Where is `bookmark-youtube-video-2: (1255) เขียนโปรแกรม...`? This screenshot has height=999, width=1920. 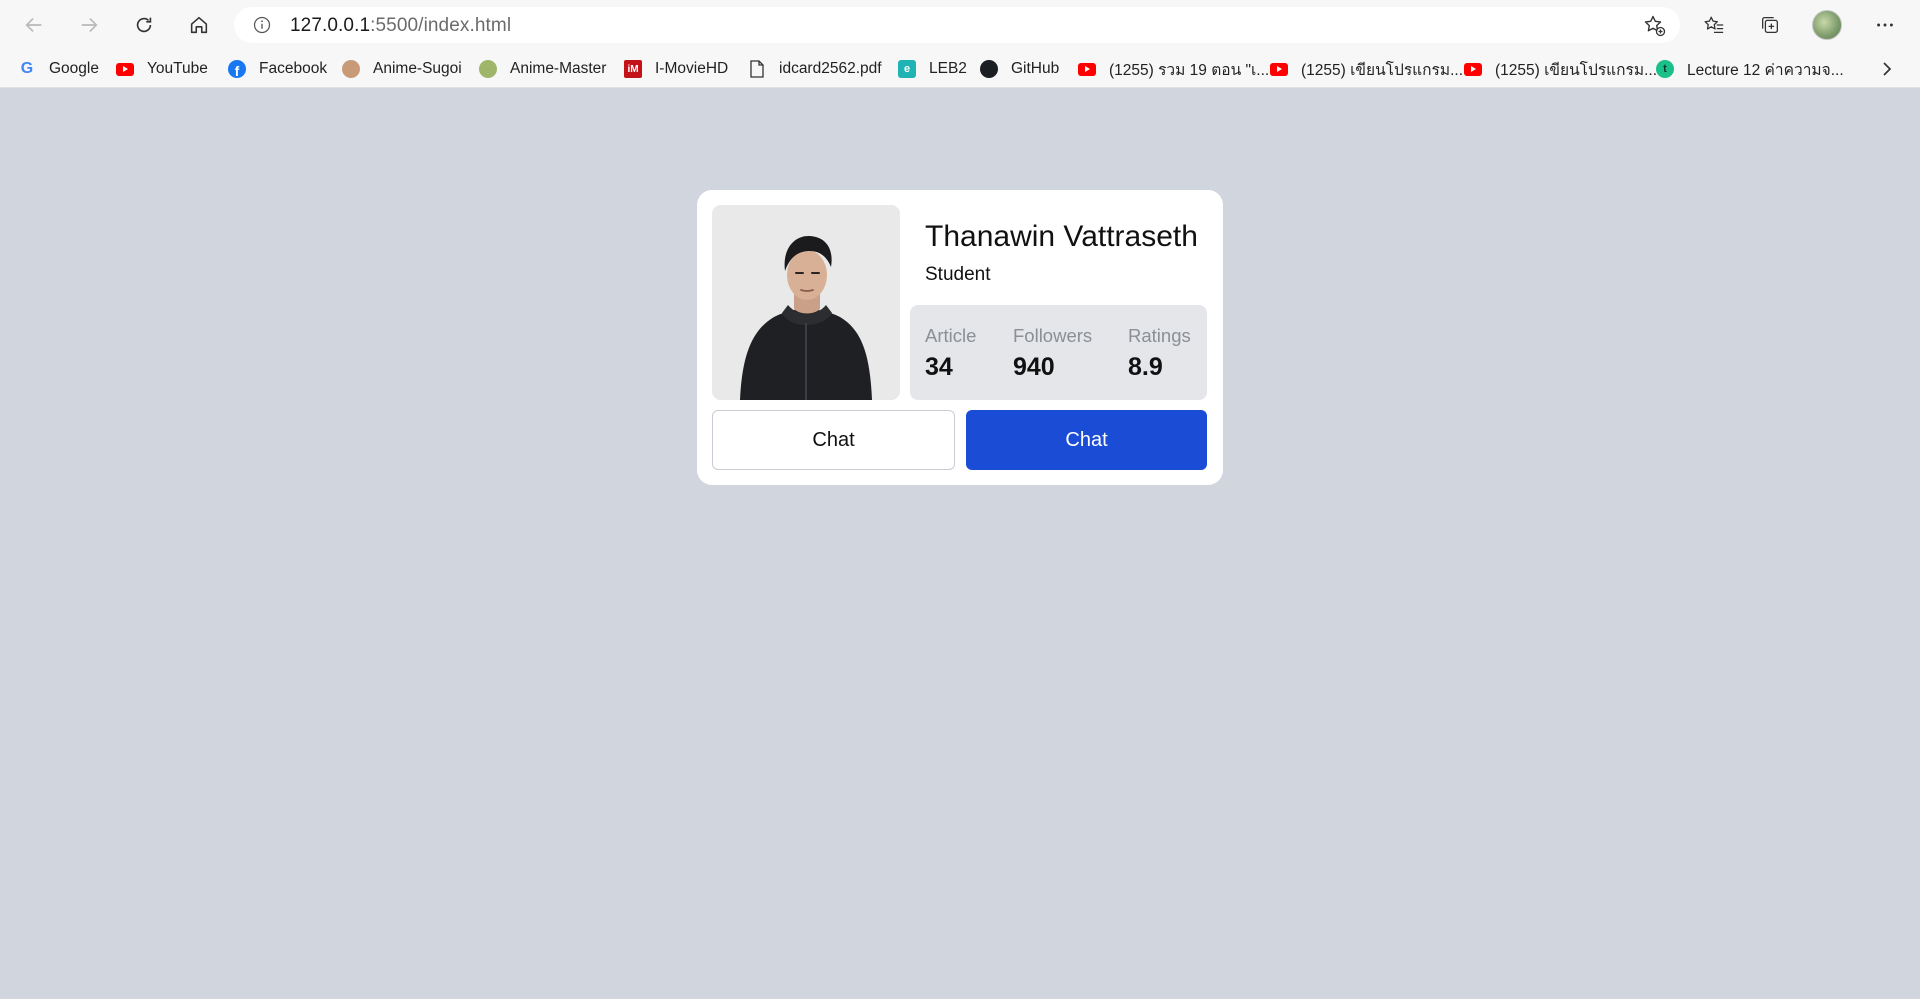
bookmark-youtube-video-2: (1255) เขียนโปรแกรม... is located at coordinates (1366, 69).